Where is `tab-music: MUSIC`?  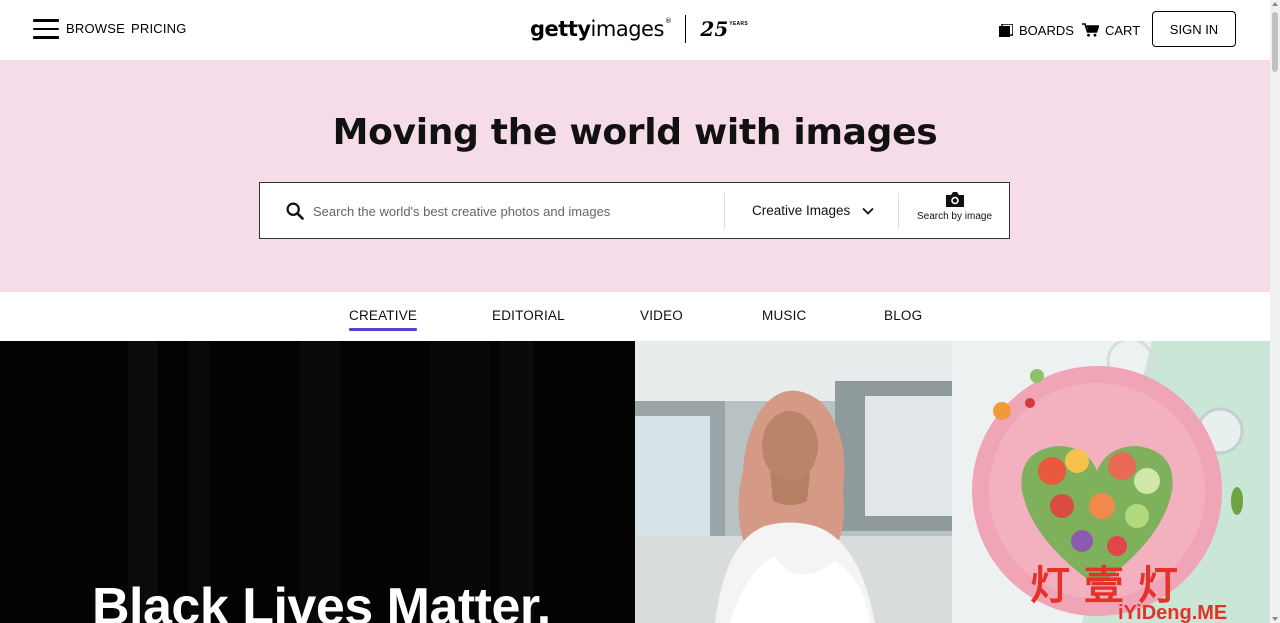 tab-music: MUSIC is located at coordinates (784, 315).